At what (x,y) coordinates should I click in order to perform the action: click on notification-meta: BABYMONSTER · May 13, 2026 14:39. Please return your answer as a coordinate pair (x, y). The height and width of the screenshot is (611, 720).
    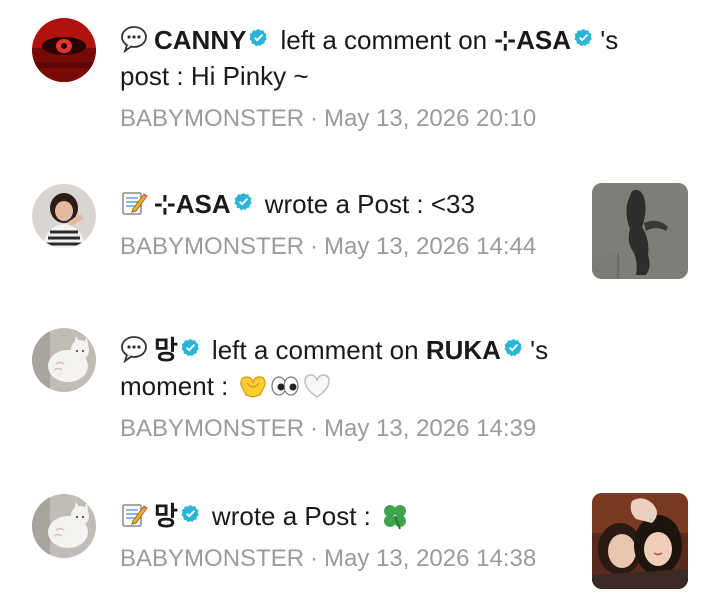
    Looking at the image, I should click on (328, 429).